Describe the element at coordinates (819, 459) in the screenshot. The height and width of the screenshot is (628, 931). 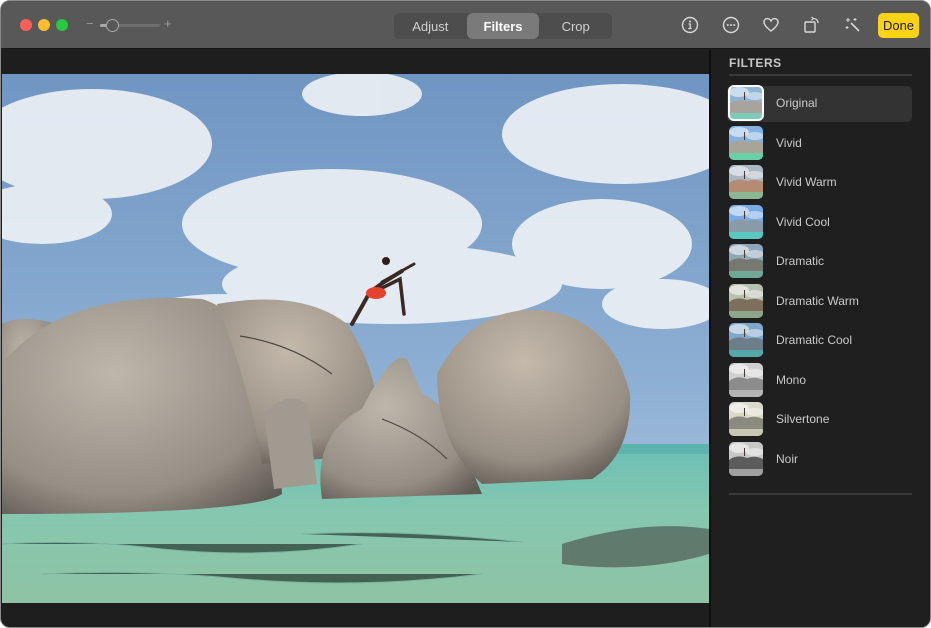
I see `filter-item-noir: Noir` at that location.